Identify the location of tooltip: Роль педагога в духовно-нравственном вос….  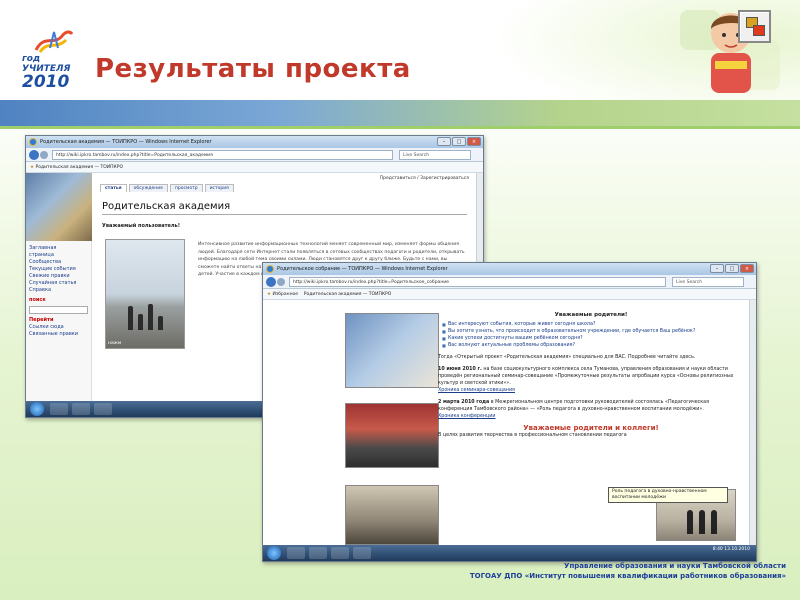
(668, 495).